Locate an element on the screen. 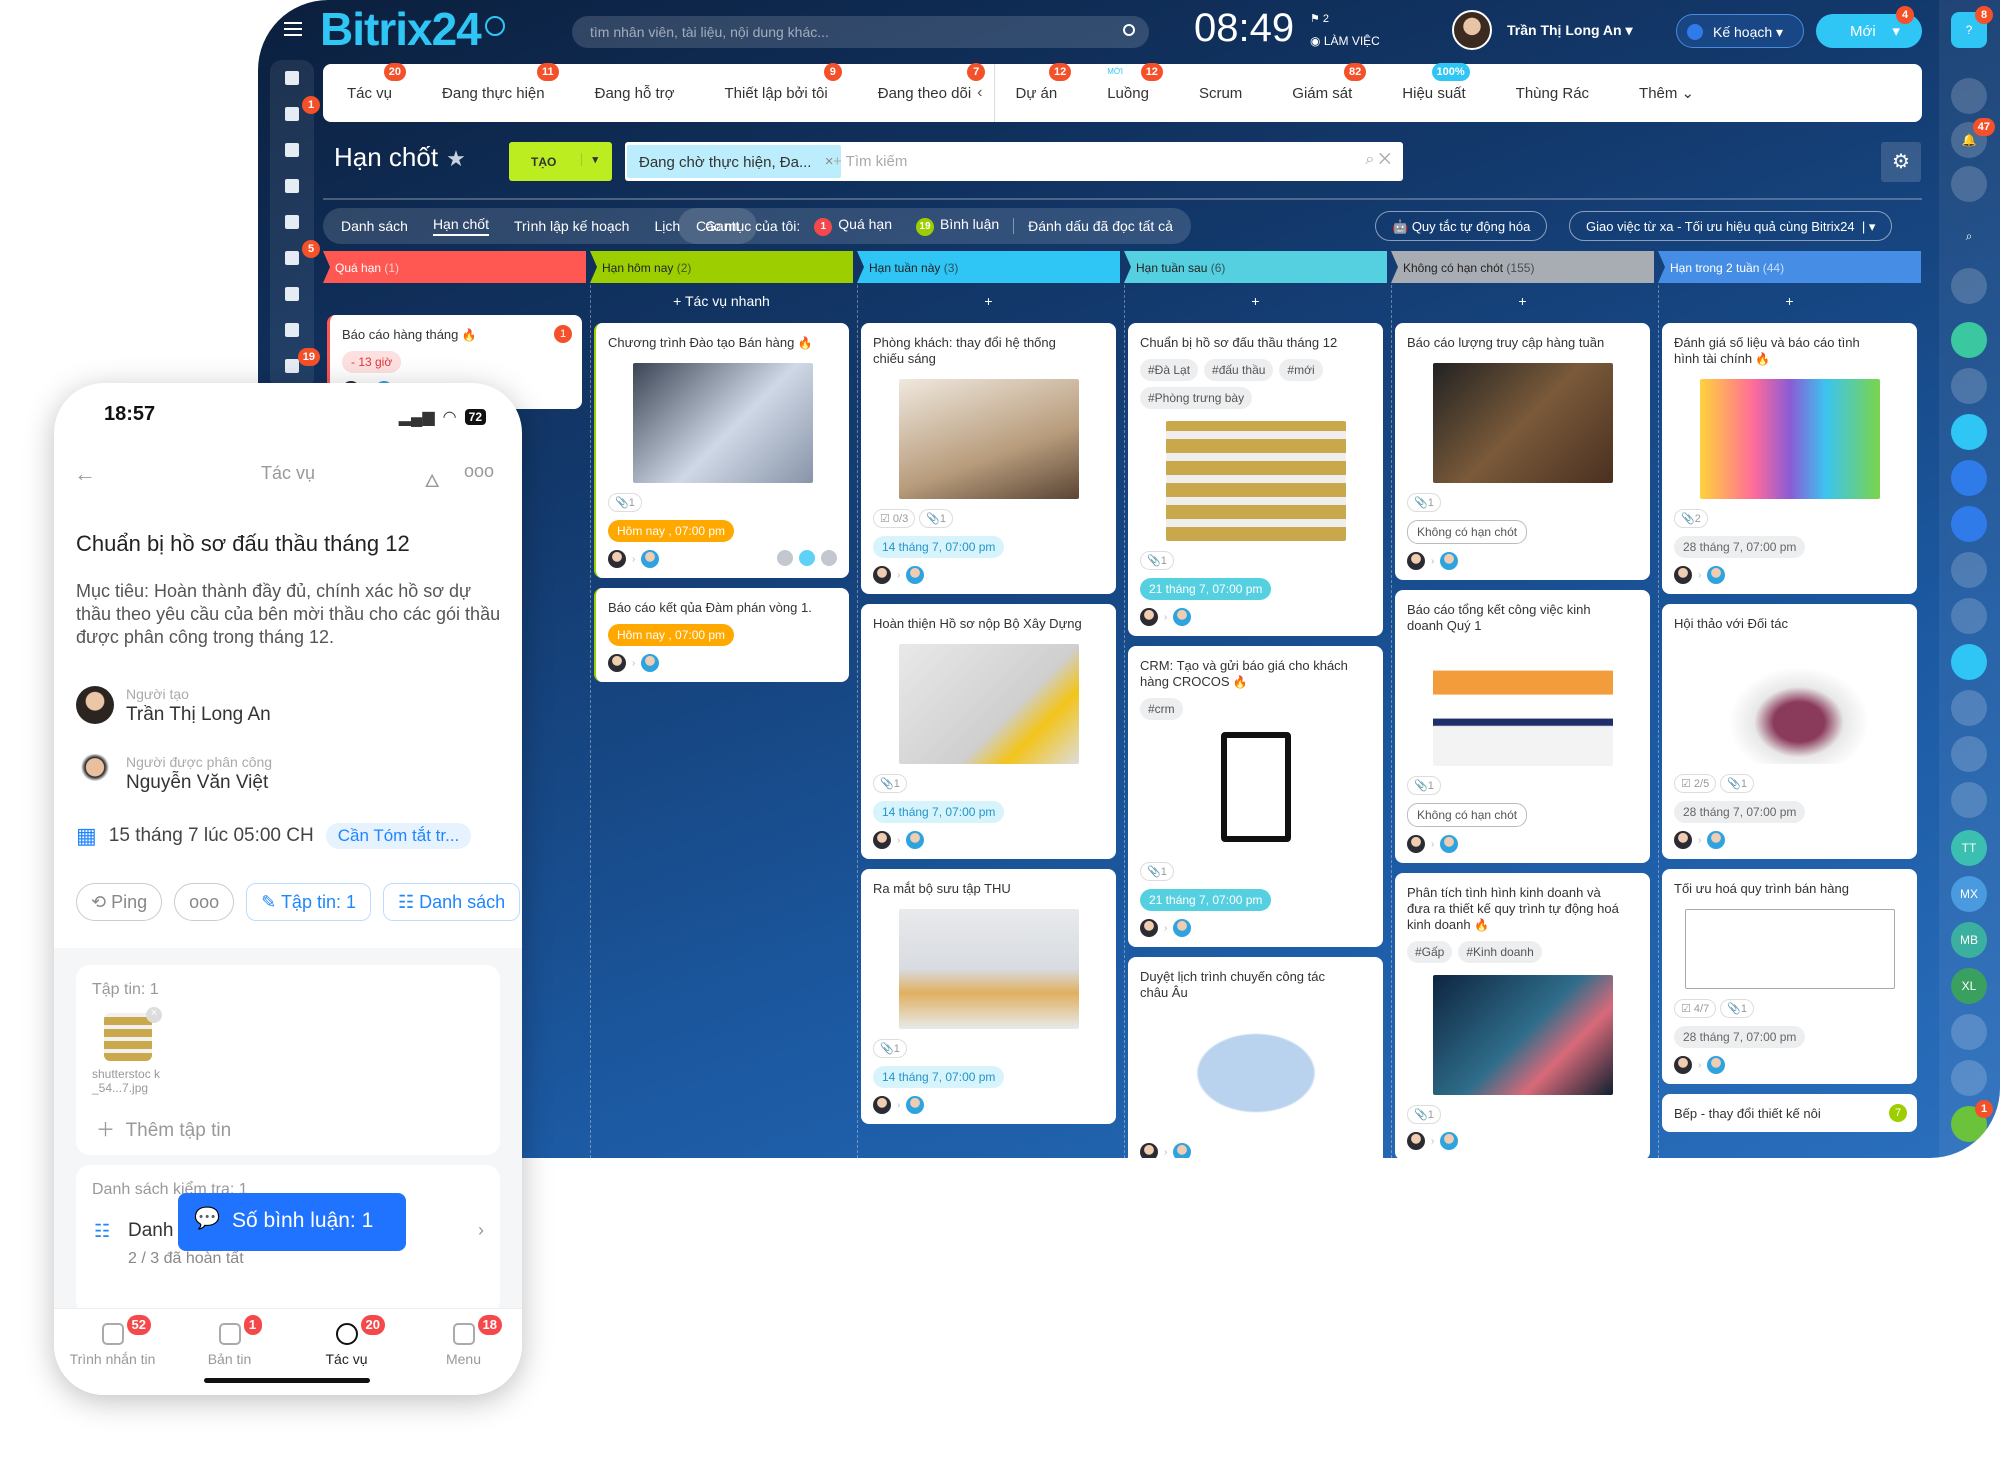 The image size is (2000, 1458). nav-tab: Đang thực hiện 11 is located at coordinates (500, 82).